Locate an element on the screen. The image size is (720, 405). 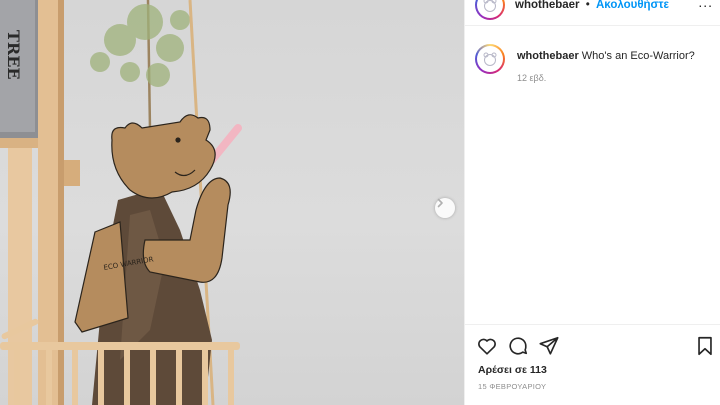
heart-icon is located at coordinates (487, 346).